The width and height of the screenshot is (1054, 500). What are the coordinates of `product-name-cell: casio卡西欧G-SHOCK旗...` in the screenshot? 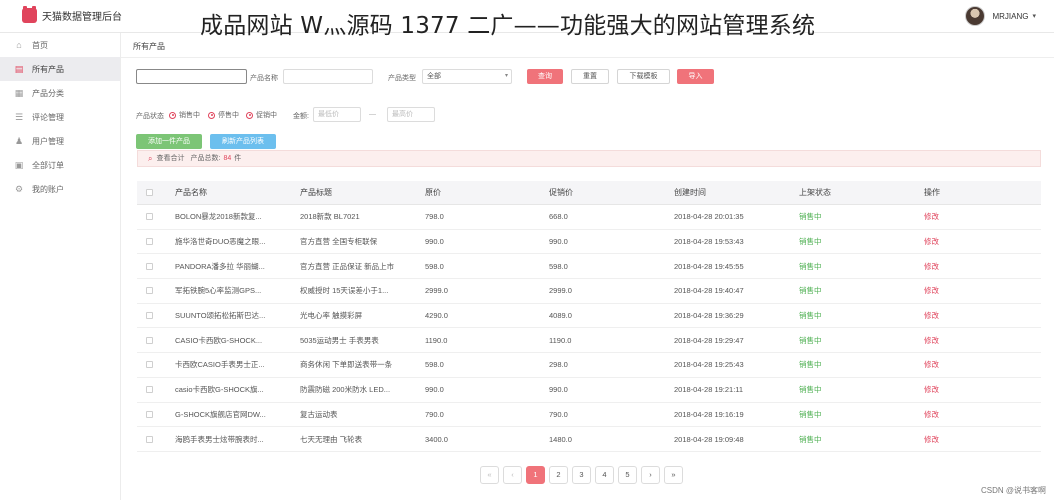 It's located at (225, 390).